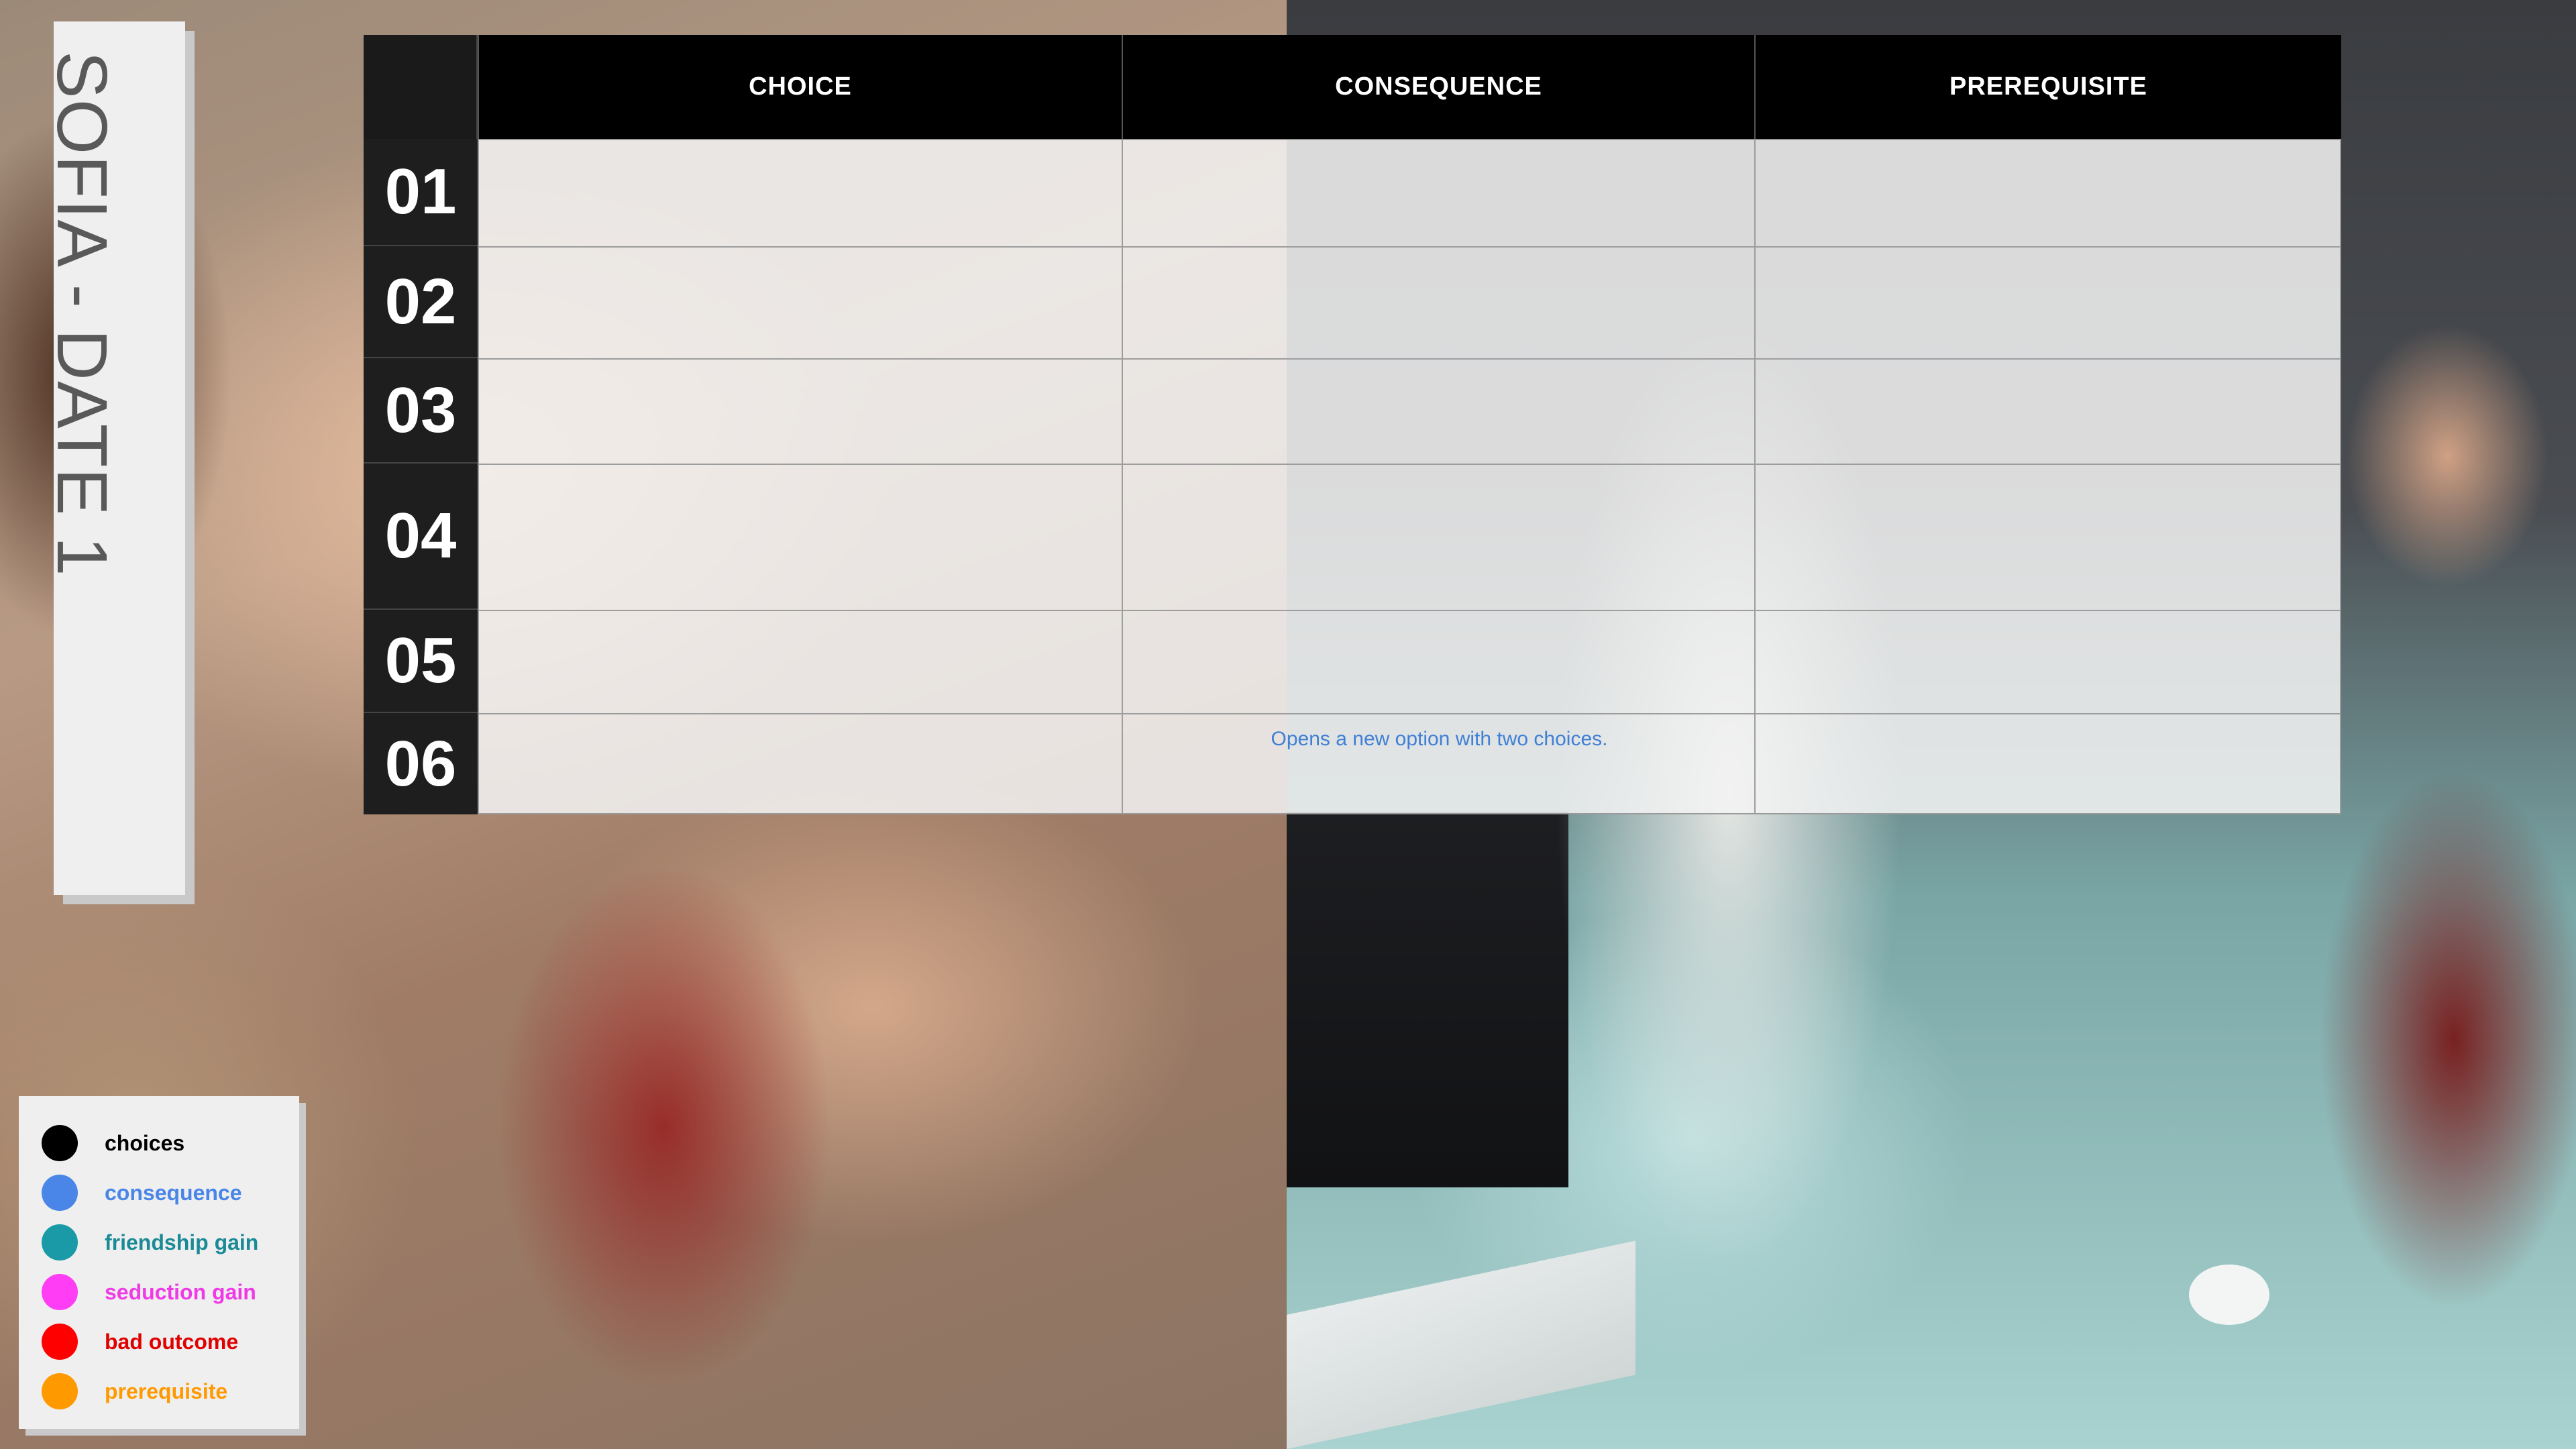  Describe the element at coordinates (421, 411) in the screenshot. I see `row-number: 03` at that location.